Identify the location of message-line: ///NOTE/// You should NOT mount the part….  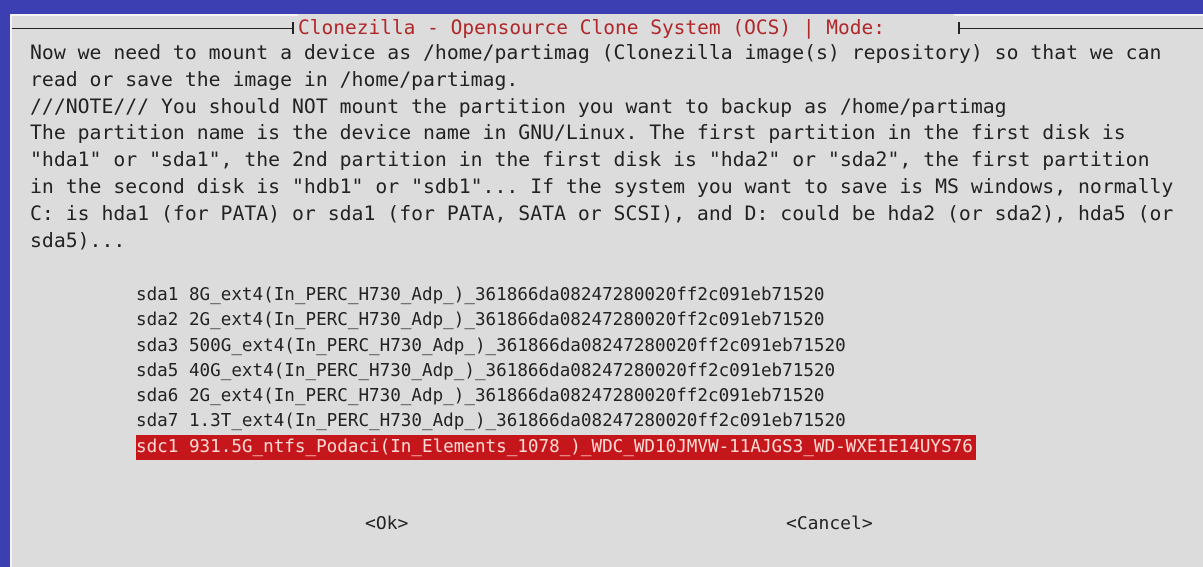
(518, 106).